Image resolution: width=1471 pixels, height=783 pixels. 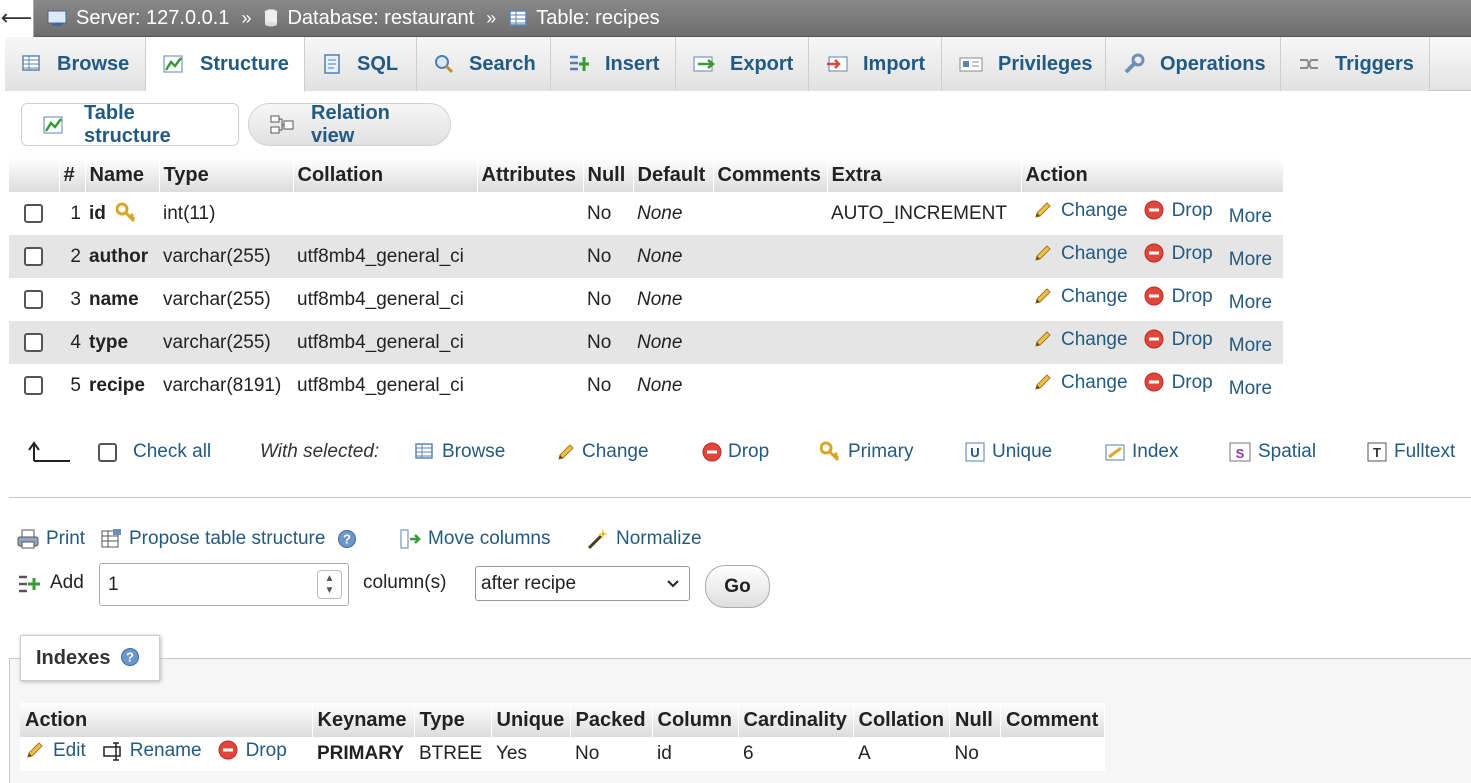 I want to click on field-extra: AUTO_INCREMENT, so click(x=924, y=213).